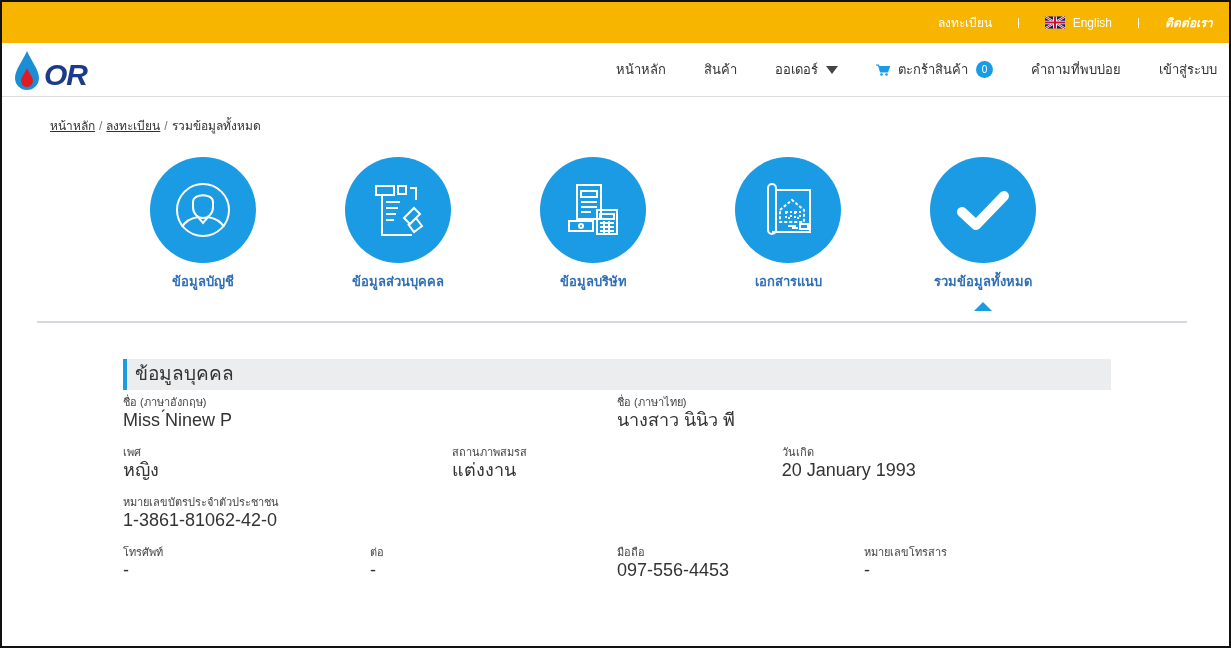  Describe the element at coordinates (201, 502) in the screenshot. I see `field-label: หมายเลขบัตรประจำตัวประชาชน` at that location.